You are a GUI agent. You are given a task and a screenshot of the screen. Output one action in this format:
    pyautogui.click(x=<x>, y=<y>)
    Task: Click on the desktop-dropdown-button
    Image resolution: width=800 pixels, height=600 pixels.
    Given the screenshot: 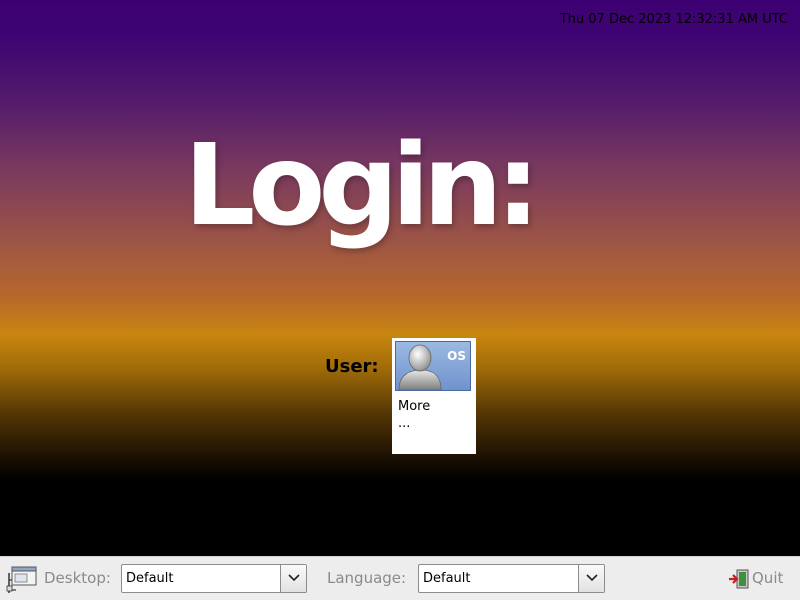 What is the action you would take?
    pyautogui.click(x=293, y=578)
    